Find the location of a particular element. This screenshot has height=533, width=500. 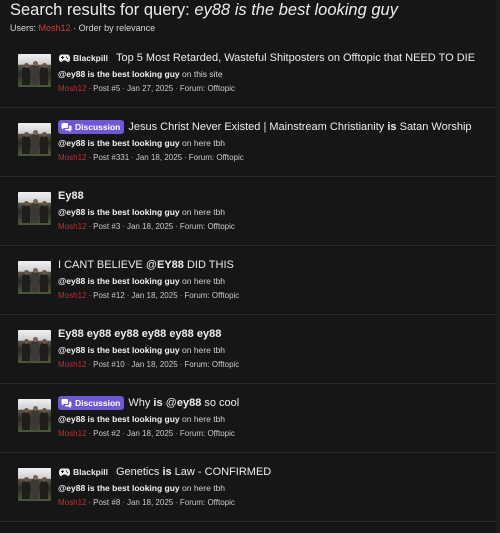

title-segment: Genetics is located at coordinates (139, 472).